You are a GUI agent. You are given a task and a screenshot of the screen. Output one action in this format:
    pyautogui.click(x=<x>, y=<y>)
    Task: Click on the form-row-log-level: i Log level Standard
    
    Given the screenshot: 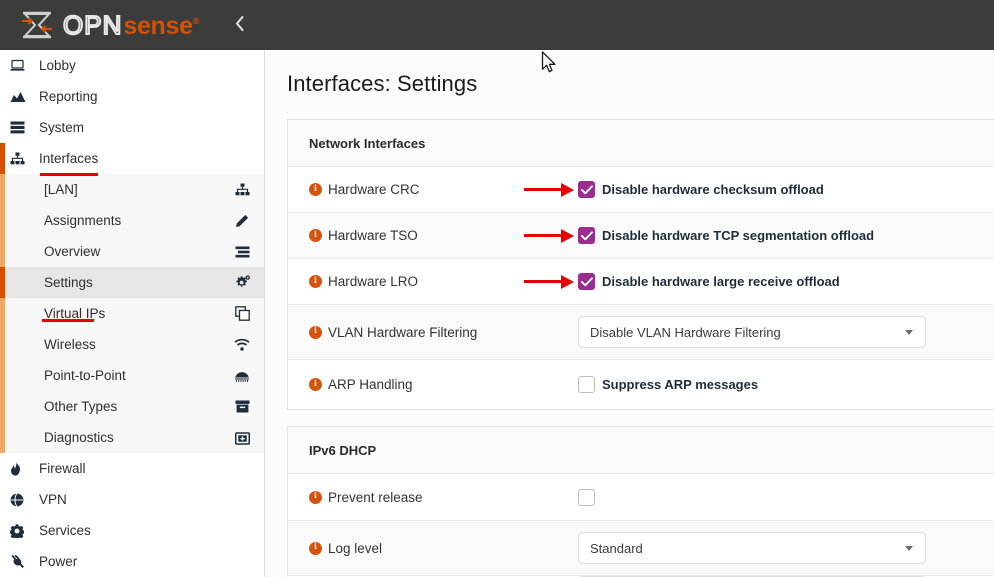 What is the action you would take?
    pyautogui.click(x=641, y=548)
    